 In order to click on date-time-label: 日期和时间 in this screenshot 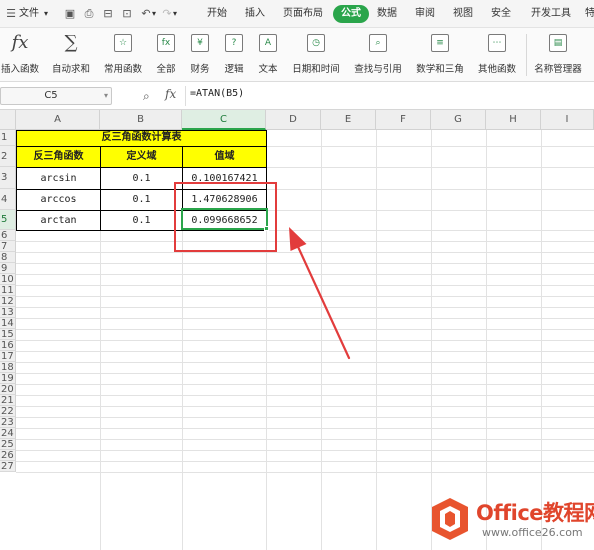, I will do `click(316, 69)`.